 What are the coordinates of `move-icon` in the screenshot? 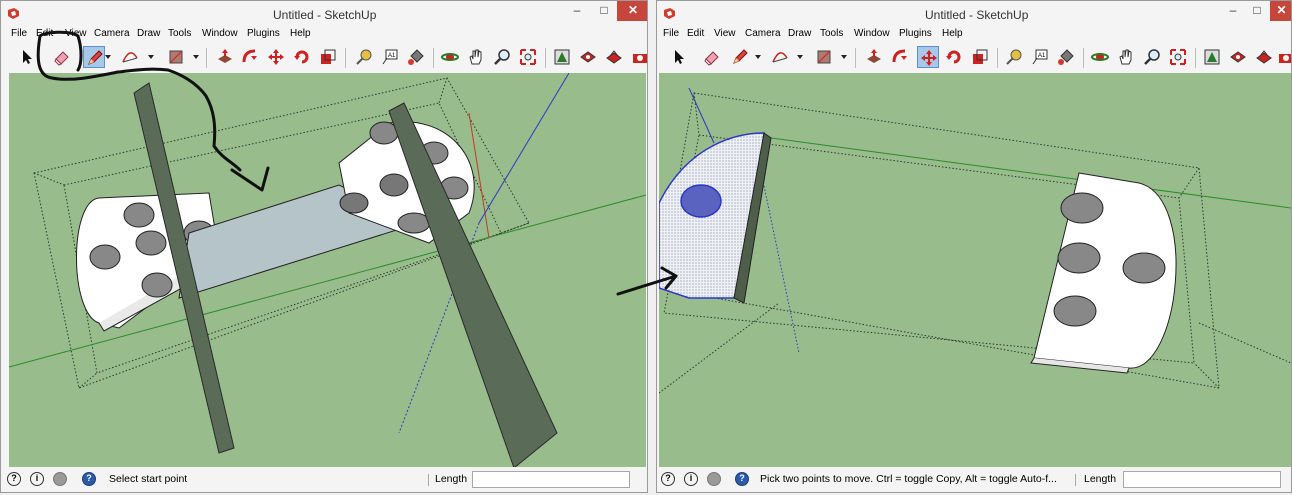 It's located at (929, 58).